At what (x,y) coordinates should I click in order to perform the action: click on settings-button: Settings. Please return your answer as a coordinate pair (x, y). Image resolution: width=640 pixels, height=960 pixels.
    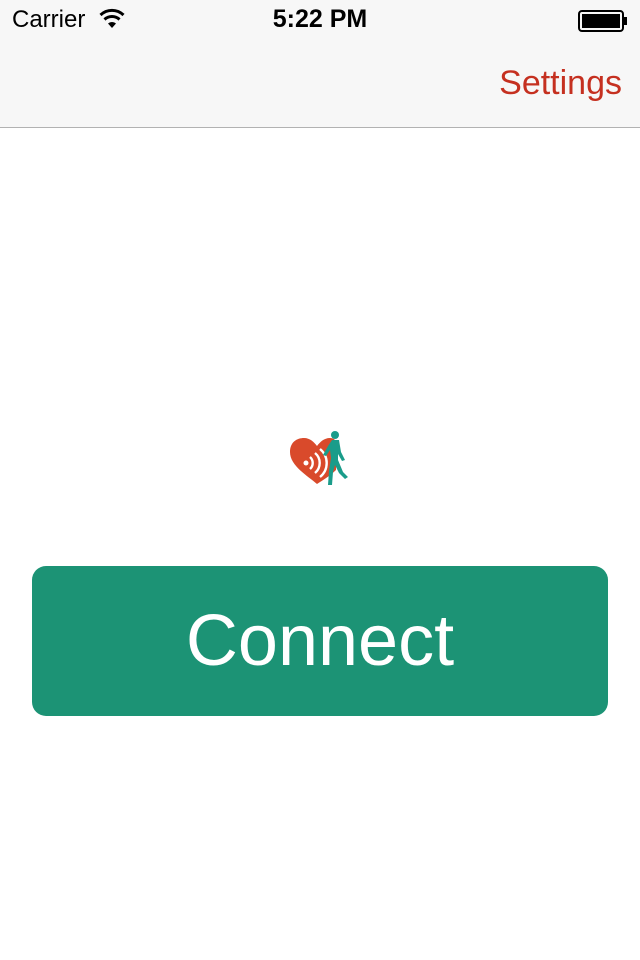
    Looking at the image, I should click on (560, 83).